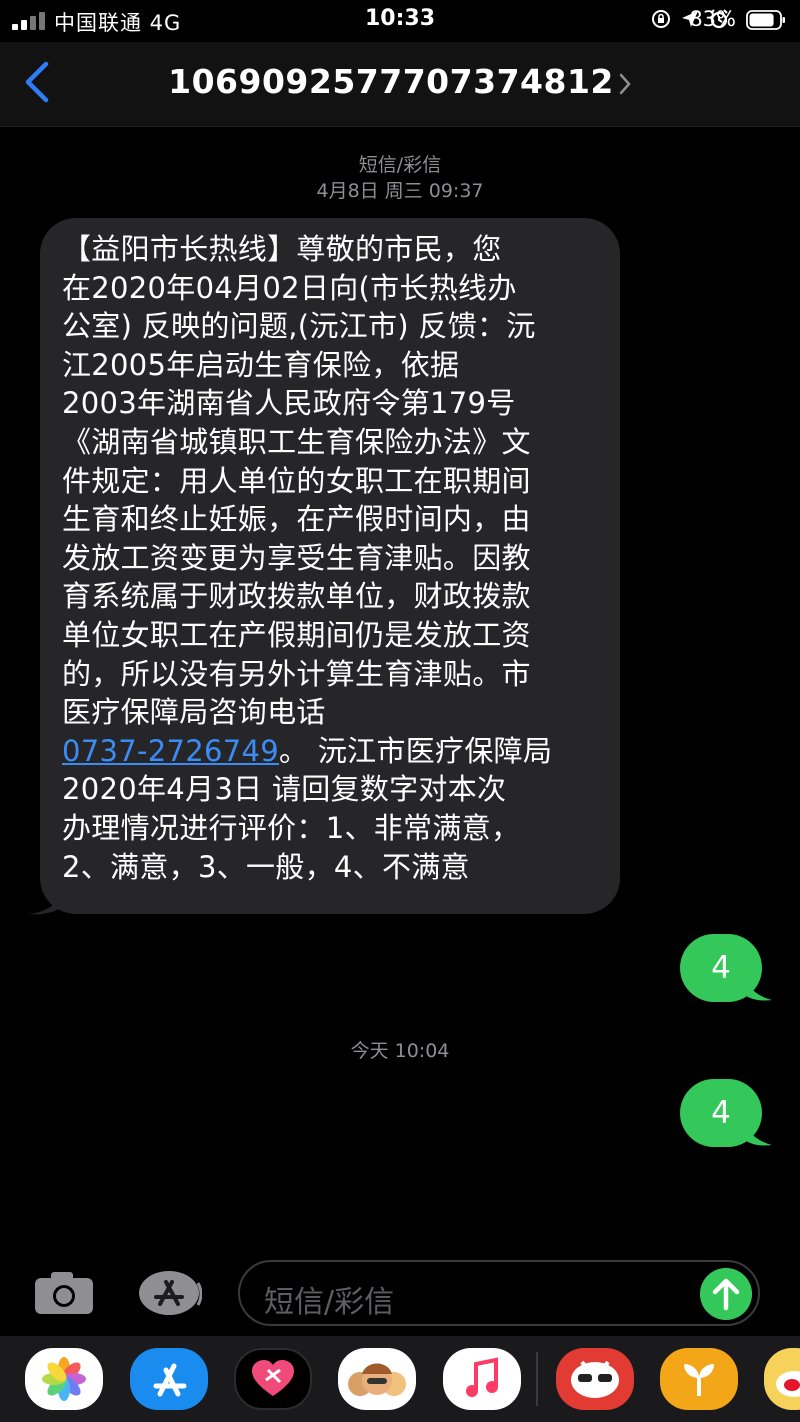 This screenshot has width=800, height=1422. I want to click on green-sprout-app-icon, so click(699, 1379).